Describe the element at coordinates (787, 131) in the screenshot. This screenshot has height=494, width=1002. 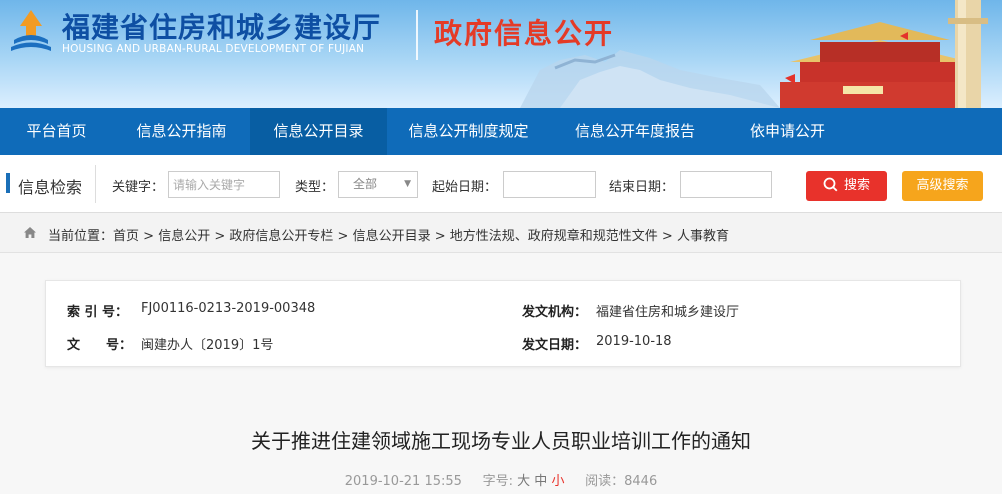
I see `nav-item-apply: 依申请公开` at that location.